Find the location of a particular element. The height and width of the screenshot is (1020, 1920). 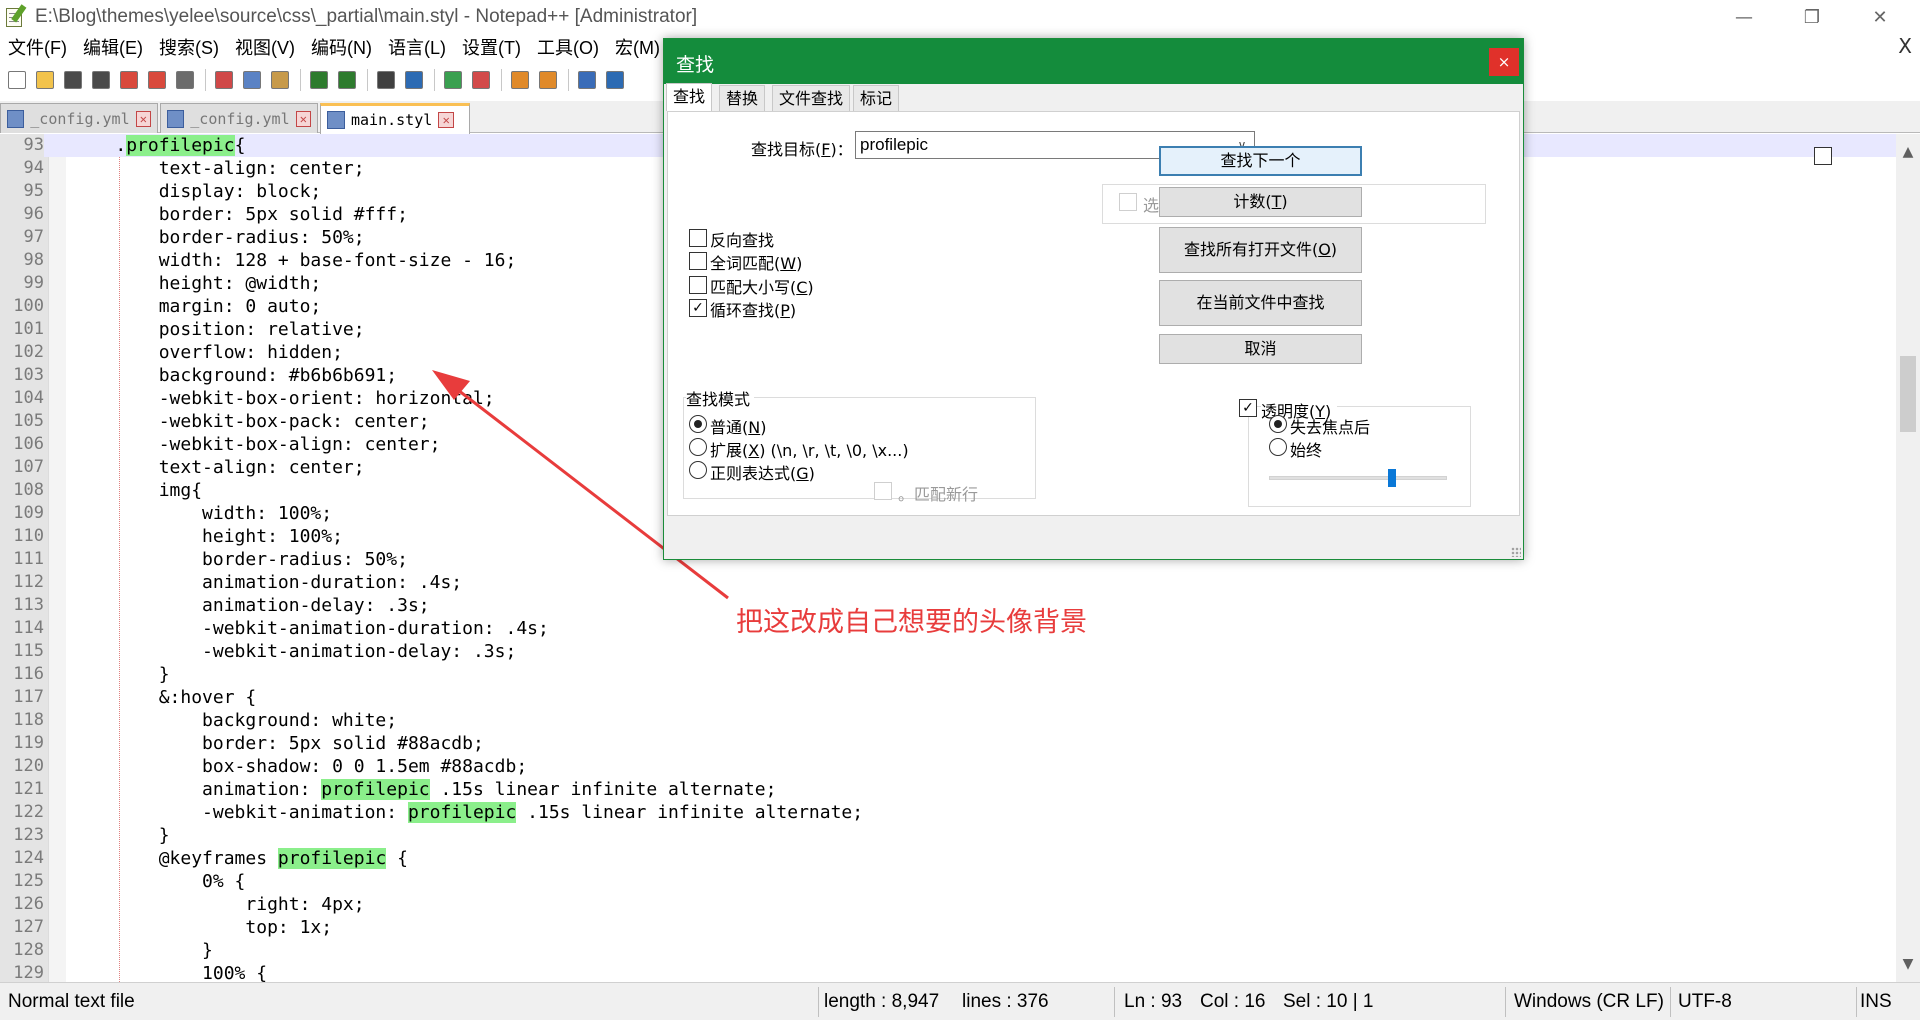

sync-vertical-button is located at coordinates (520, 80).